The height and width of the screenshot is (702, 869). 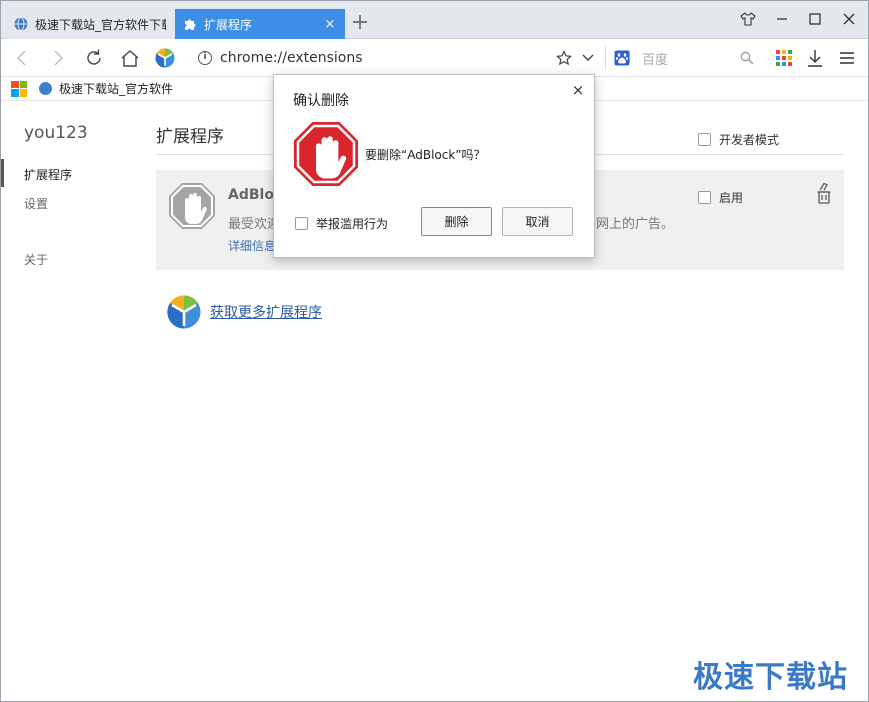 I want to click on watermark: 极速下载站, so click(x=770, y=677).